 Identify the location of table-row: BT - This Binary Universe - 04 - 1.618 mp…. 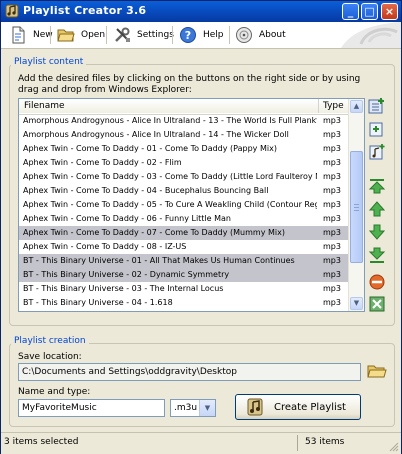
(184, 303).